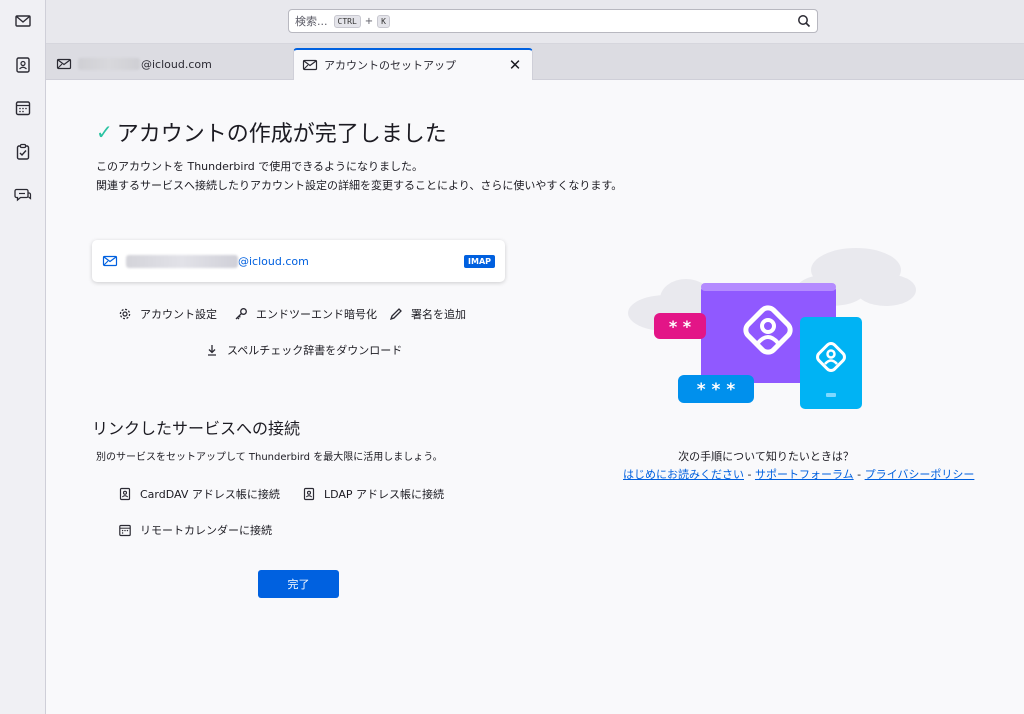  Describe the element at coordinates (281, 134) in the screenshot. I see `title-text: アカウントの作成が完了しました` at that location.